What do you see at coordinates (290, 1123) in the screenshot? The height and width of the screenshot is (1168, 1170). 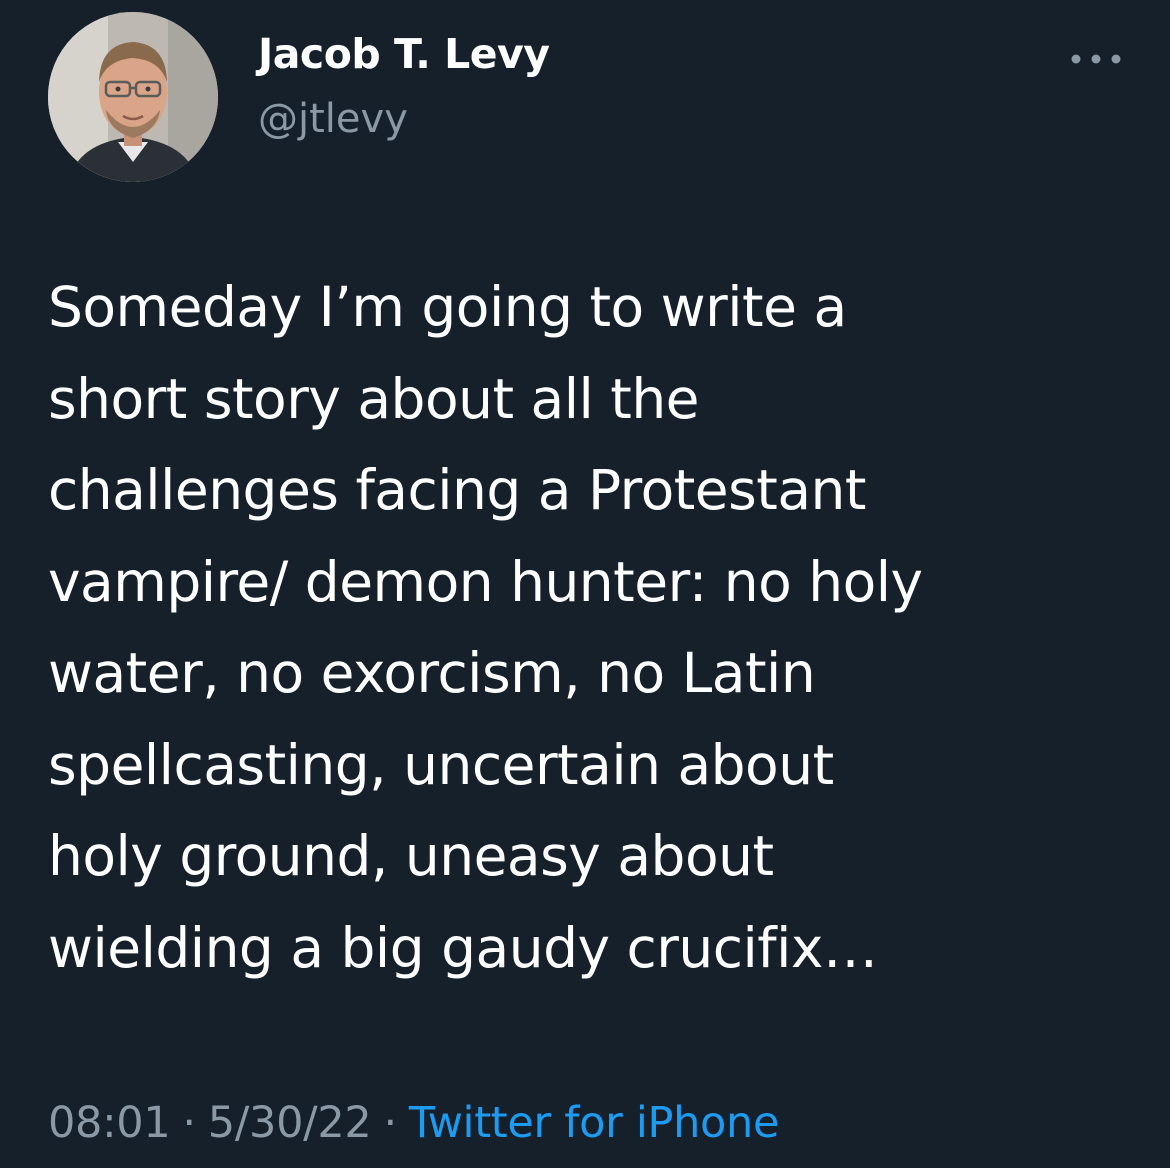 I see `tweet-date: 5/30/22` at bounding box center [290, 1123].